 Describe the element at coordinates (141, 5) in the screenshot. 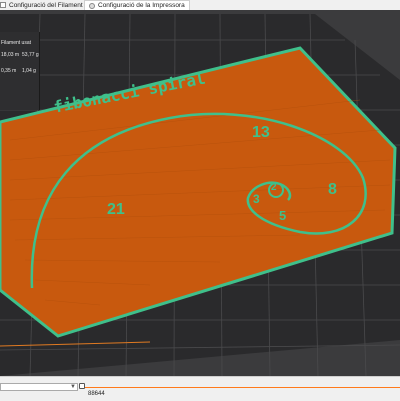

I see `tab-label: Configuració de la Impressora` at that location.